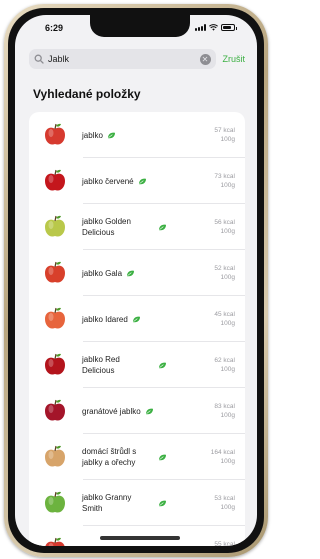  What do you see at coordinates (224, 365) in the screenshot?
I see `item-nutrition: 62 kcal 100g` at bounding box center [224, 365].